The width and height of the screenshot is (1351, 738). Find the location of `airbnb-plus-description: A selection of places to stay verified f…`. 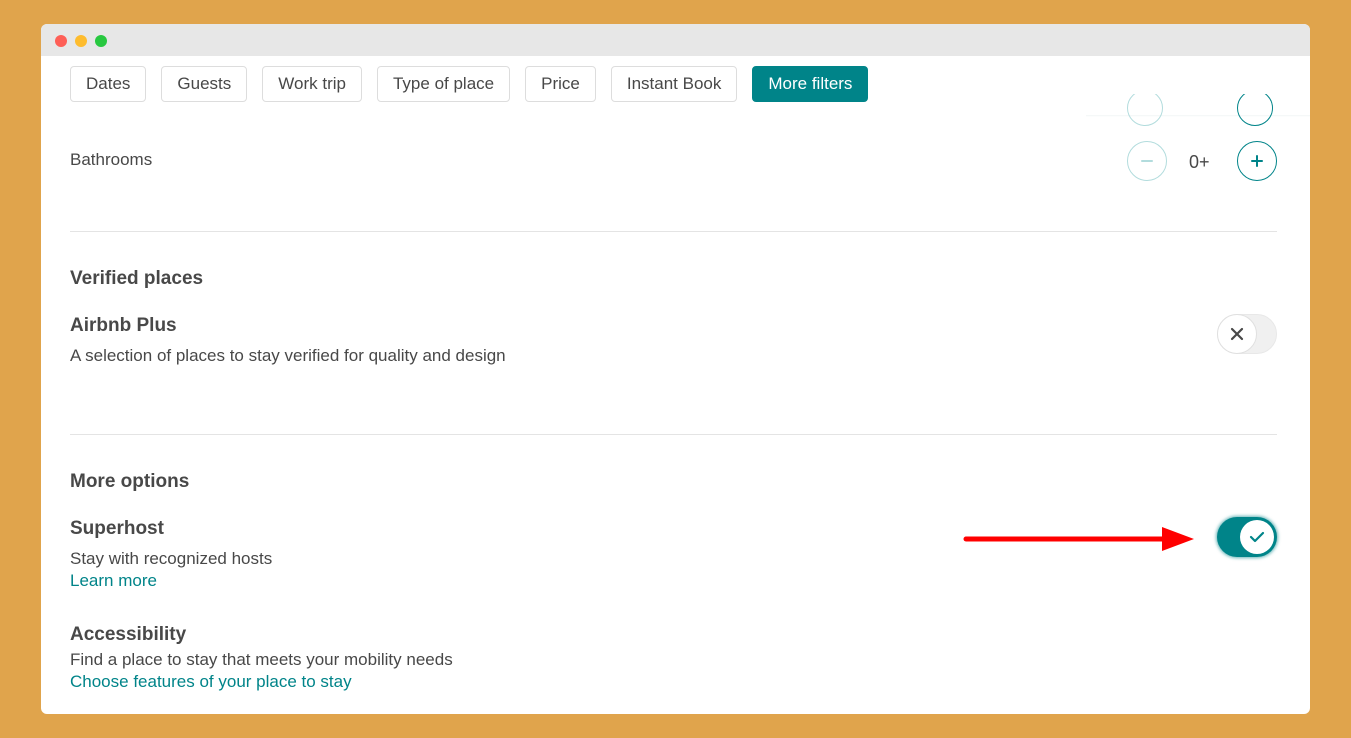

airbnb-plus-description: A selection of places to stay verified f… is located at coordinates (288, 355).